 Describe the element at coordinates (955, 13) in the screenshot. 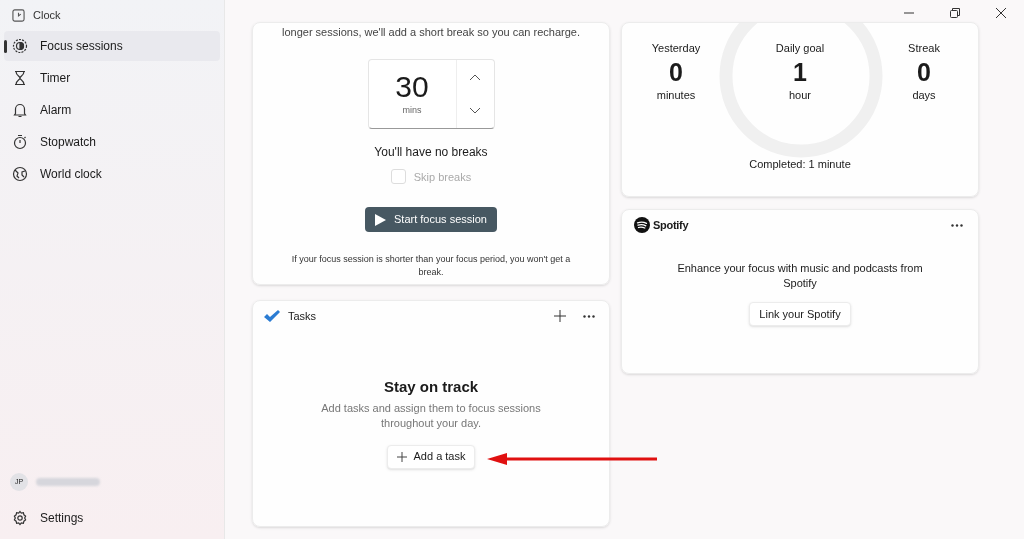

I see `restore-icon` at that location.